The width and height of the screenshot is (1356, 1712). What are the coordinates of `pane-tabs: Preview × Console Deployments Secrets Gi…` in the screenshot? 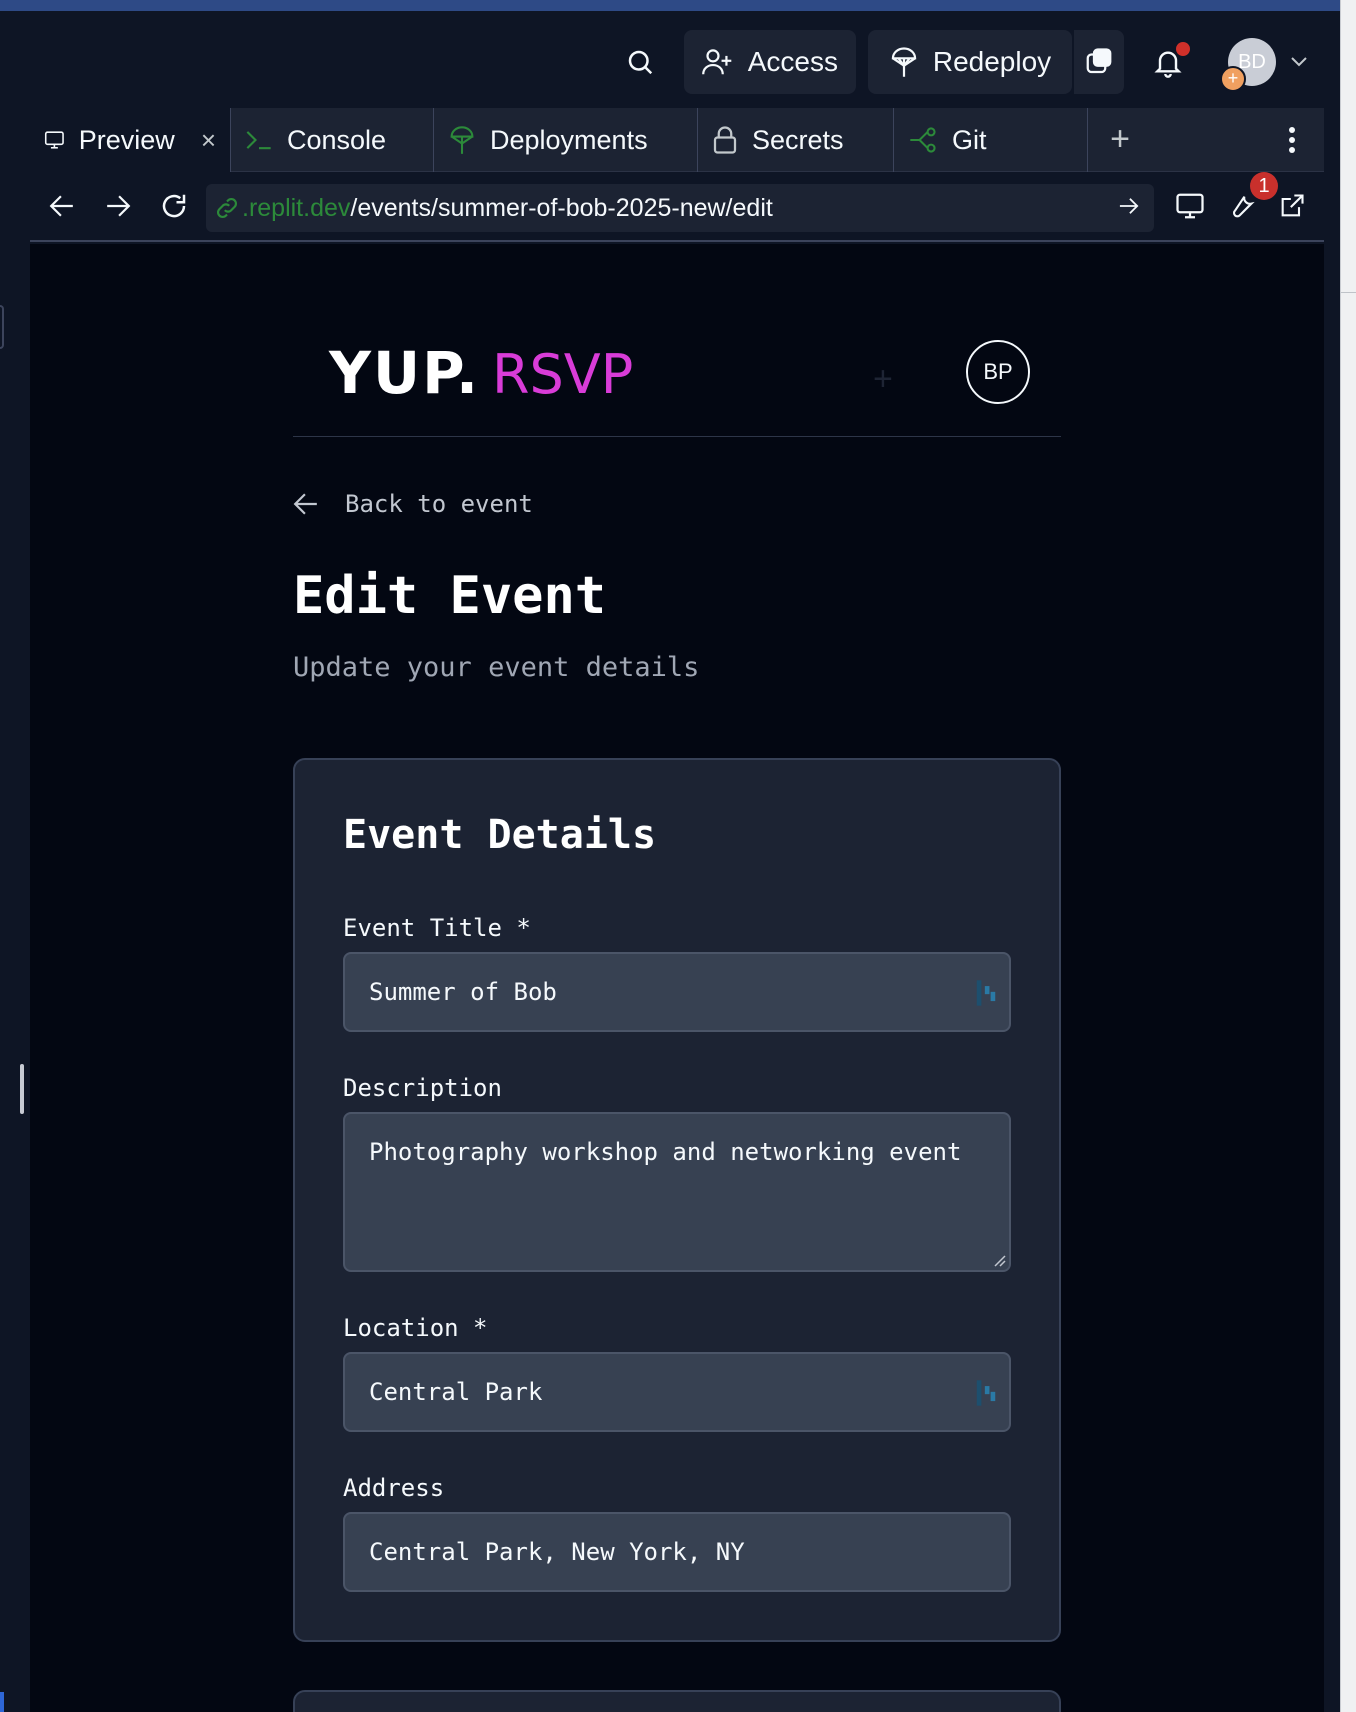 It's located at (677, 140).